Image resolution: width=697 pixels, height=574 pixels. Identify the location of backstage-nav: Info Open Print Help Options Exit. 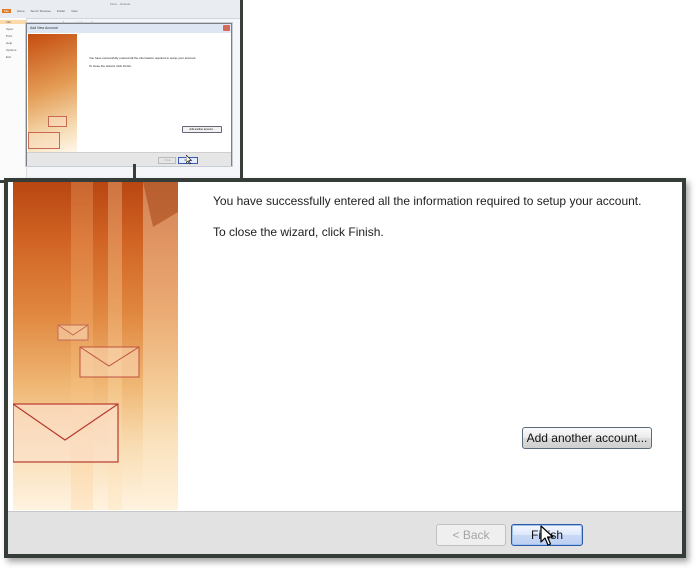
(13, 99).